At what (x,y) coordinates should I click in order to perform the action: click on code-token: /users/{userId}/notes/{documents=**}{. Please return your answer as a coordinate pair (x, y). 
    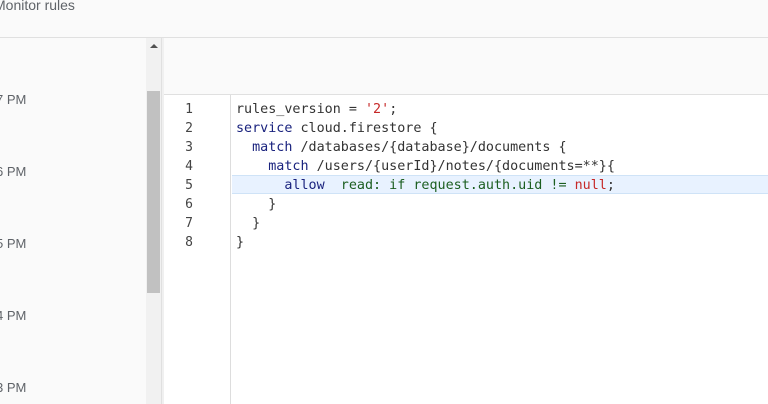
    Looking at the image, I should click on (461, 166).